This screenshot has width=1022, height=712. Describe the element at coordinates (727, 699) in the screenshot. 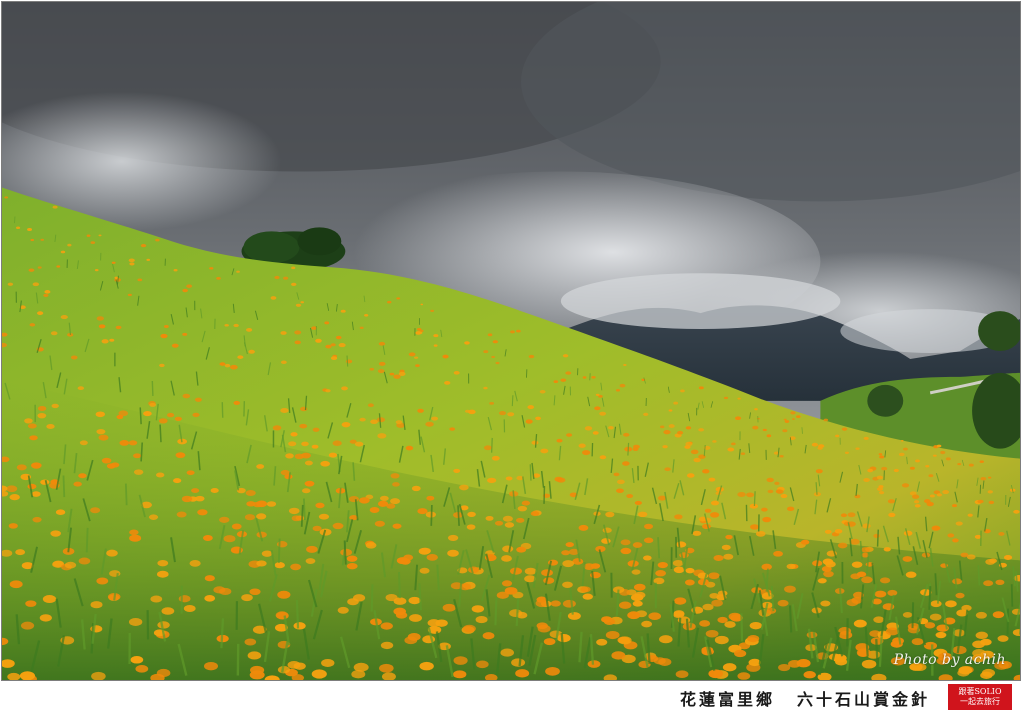

I see `caption-location: 花蓮富里鄉` at that location.